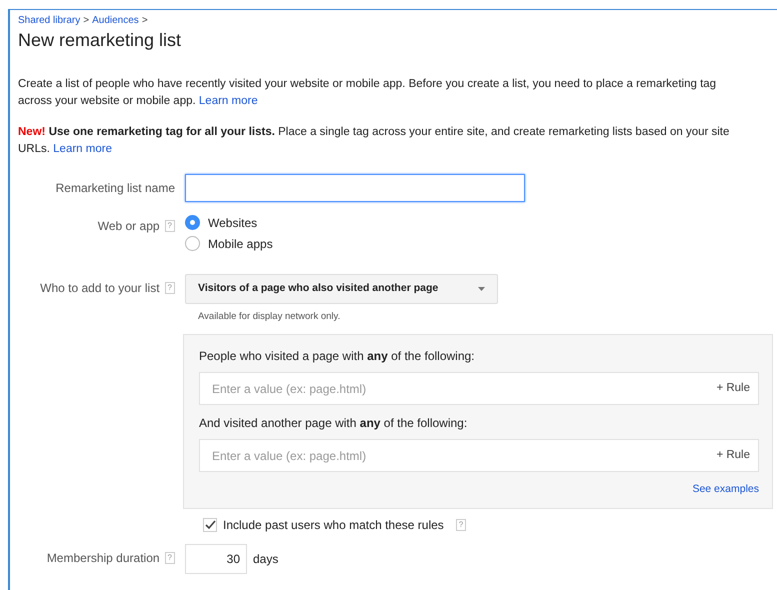 The image size is (777, 590). What do you see at coordinates (337, 356) in the screenshot?
I see `rule-label: People who visited a page with any of the following:` at bounding box center [337, 356].